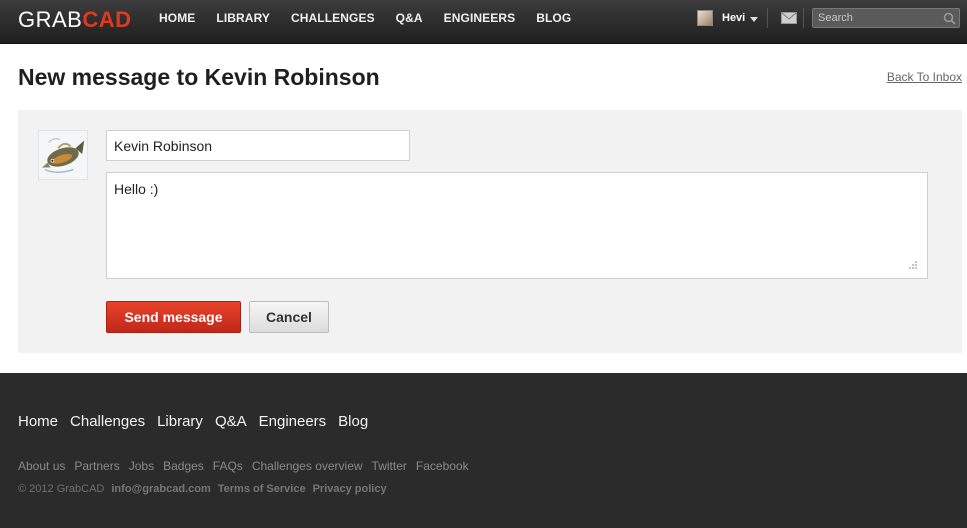 The height and width of the screenshot is (528, 967). What do you see at coordinates (228, 466) in the screenshot?
I see `footer-link-faqs: FAQs` at bounding box center [228, 466].